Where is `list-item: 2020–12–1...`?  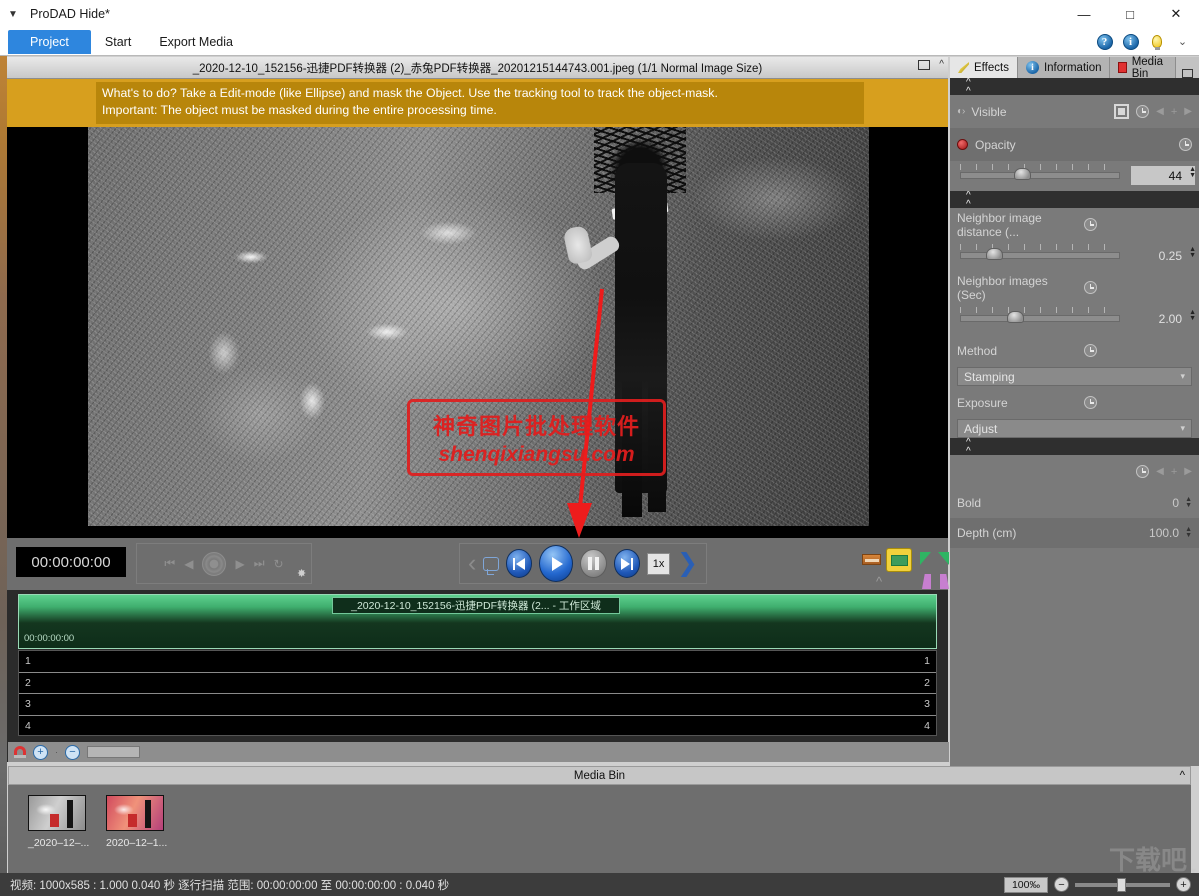
list-item: 2020–12–1... is located at coordinates (140, 822).